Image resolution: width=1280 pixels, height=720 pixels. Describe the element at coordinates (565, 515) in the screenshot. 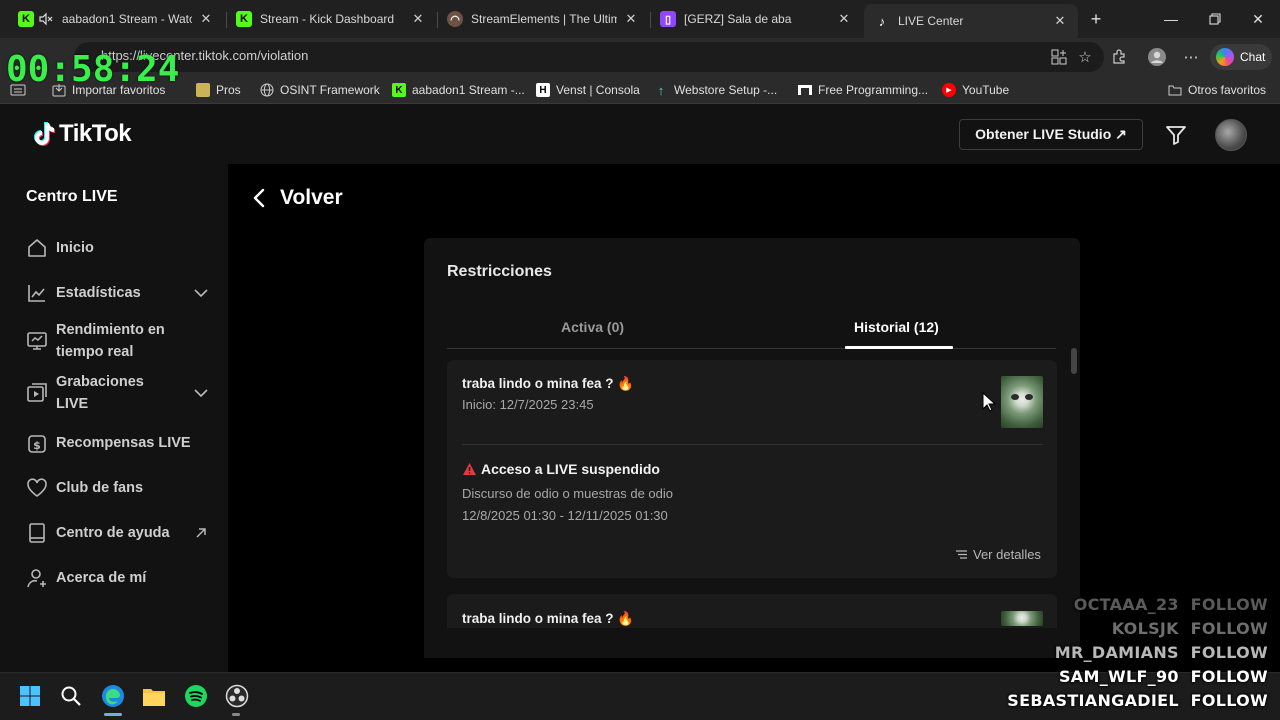

I see `restriction-period: 12/8/2025 01:30 - 12/11/2025 01:30` at that location.